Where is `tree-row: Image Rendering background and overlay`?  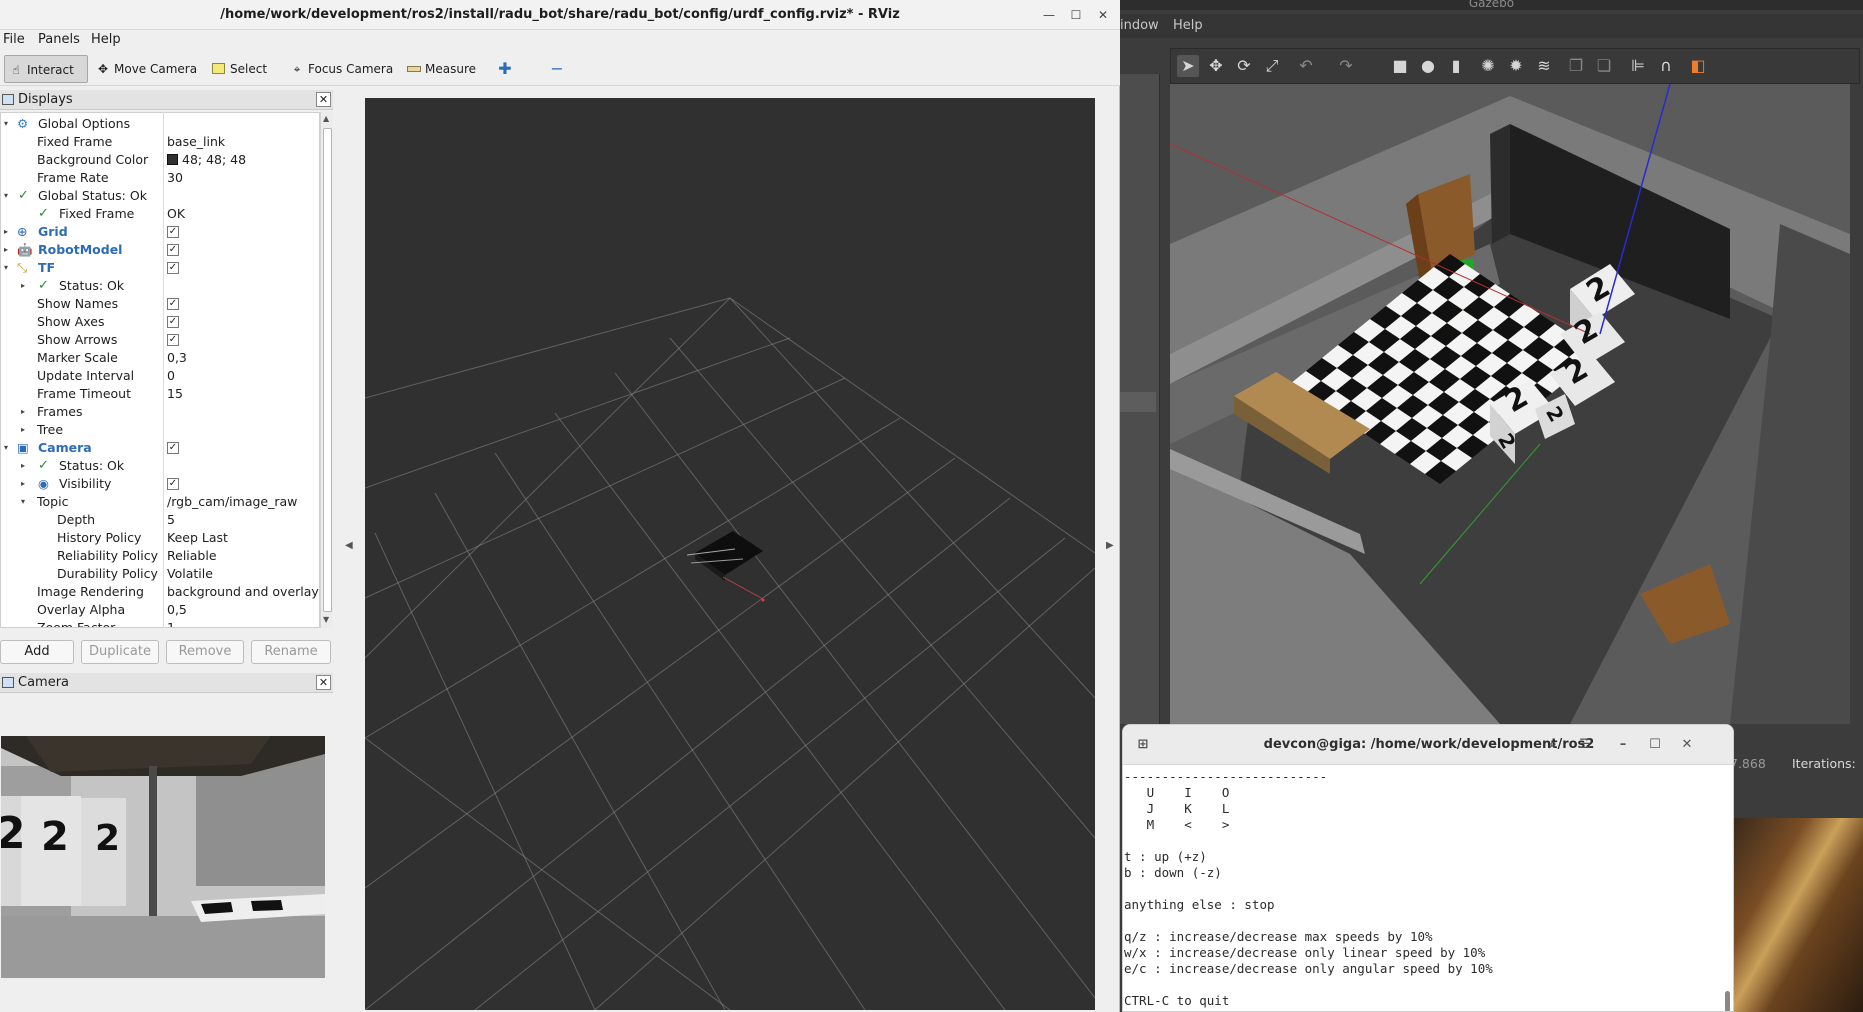
tree-row: Image Rendering background and overlay is located at coordinates (160, 592).